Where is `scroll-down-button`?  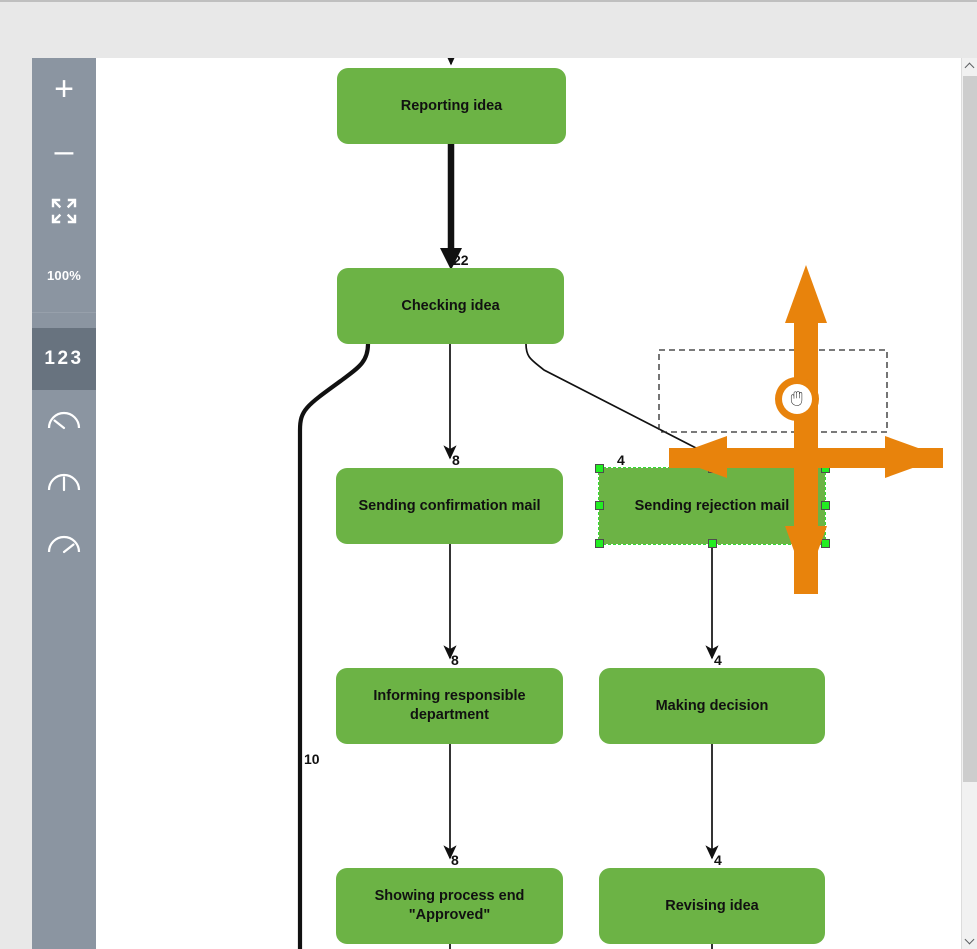 scroll-down-button is located at coordinates (969, 940).